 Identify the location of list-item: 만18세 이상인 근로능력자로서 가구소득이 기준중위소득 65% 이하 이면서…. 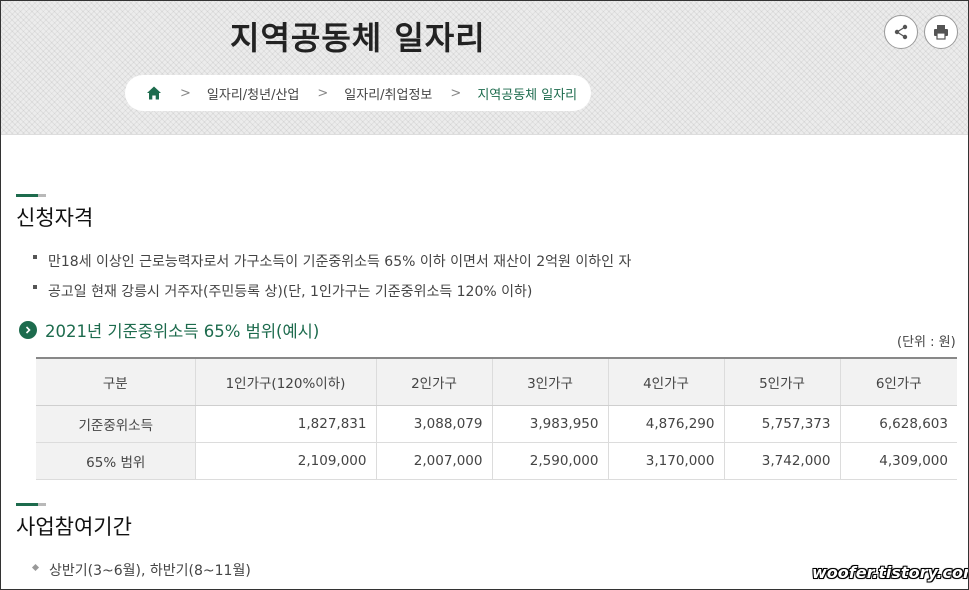
(332, 261).